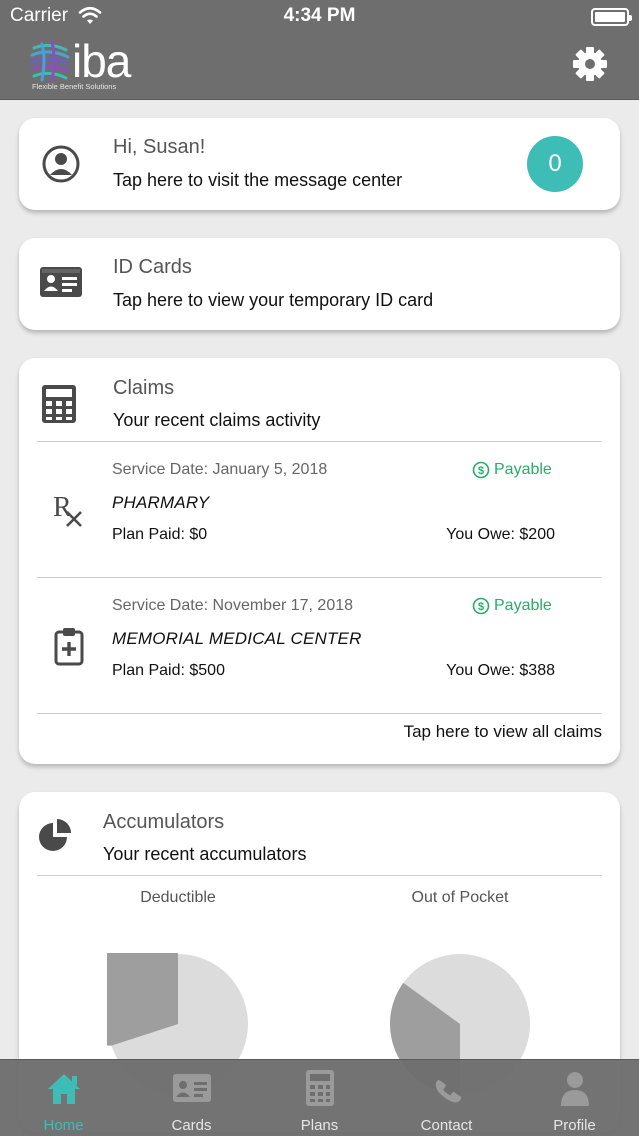  What do you see at coordinates (178, 897) in the screenshot?
I see `deductible-label: Deductible` at bounding box center [178, 897].